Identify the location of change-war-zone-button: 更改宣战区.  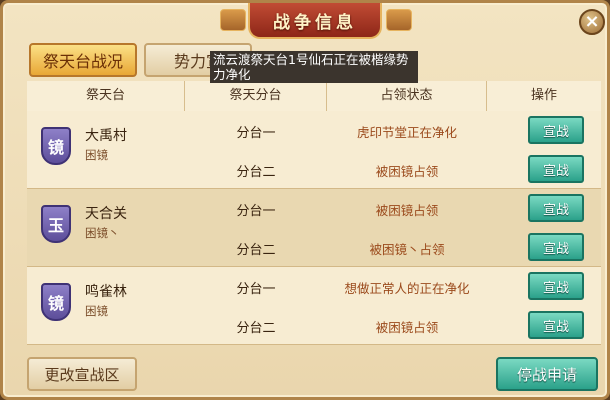
(82, 374).